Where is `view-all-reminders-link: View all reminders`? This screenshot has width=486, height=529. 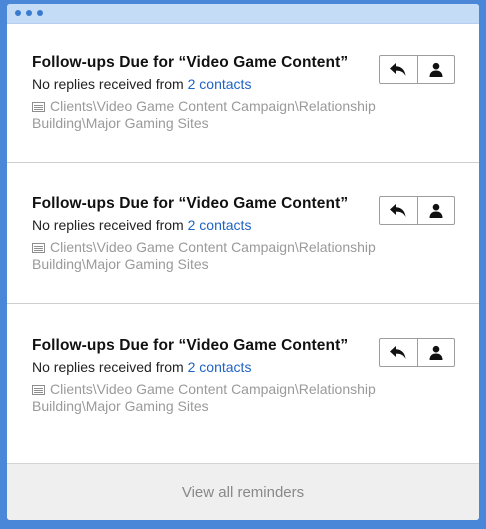
view-all-reminders-link: View all reminders is located at coordinates (243, 492).